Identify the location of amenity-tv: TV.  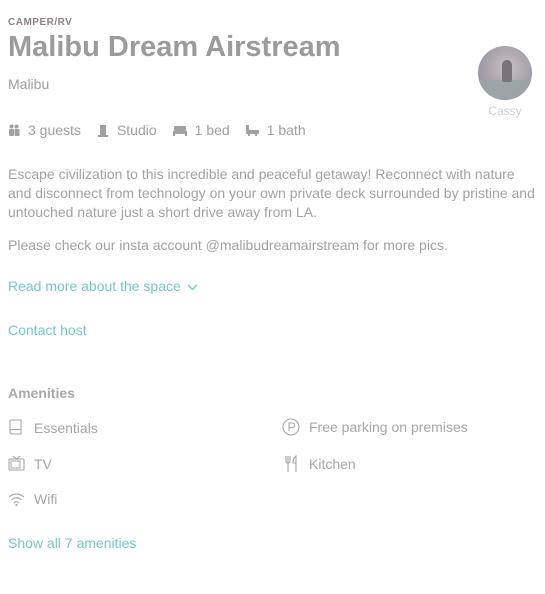
(30, 463).